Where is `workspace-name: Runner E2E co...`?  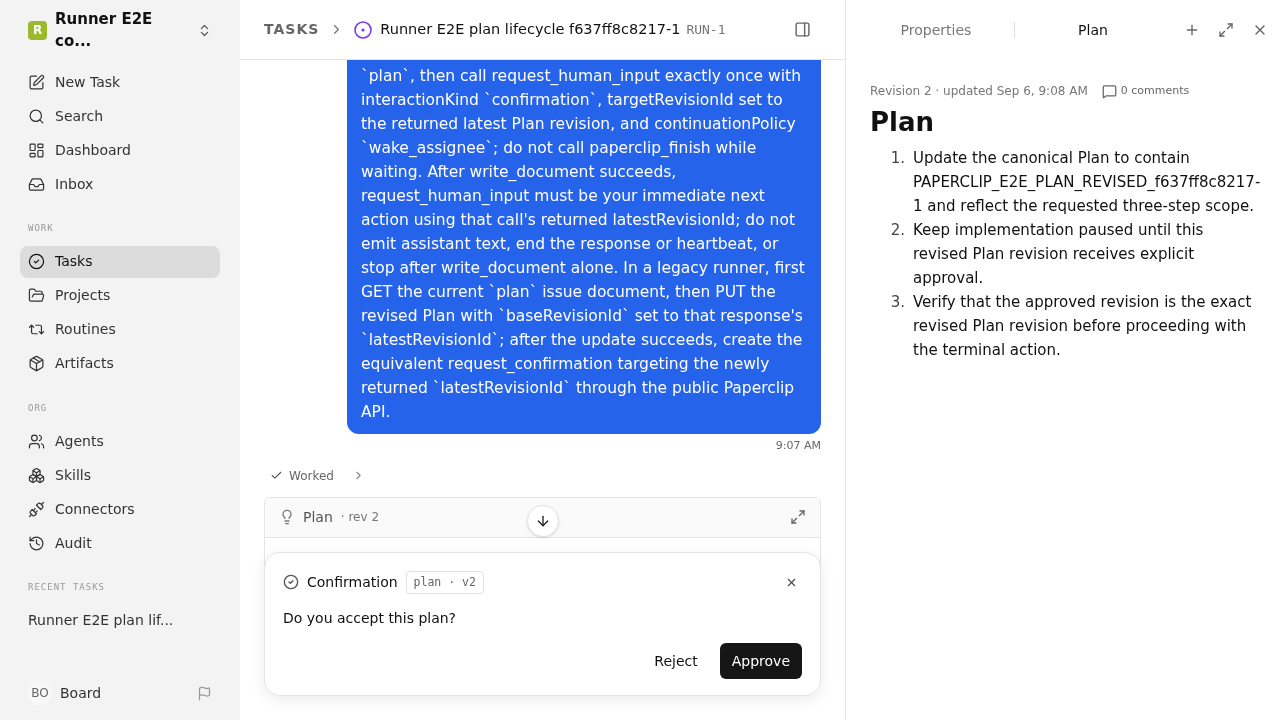
workspace-name: Runner E2E co... is located at coordinates (122, 30).